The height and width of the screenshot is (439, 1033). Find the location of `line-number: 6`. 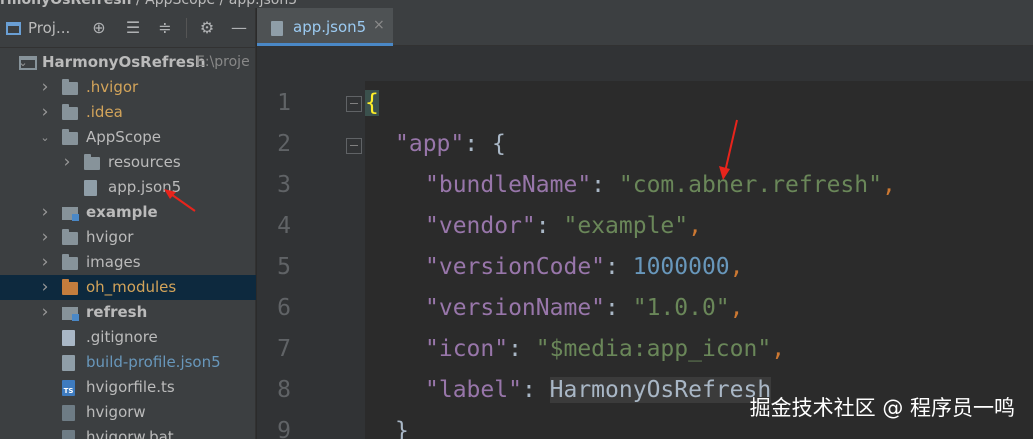

line-number: 6 is located at coordinates (284, 308).